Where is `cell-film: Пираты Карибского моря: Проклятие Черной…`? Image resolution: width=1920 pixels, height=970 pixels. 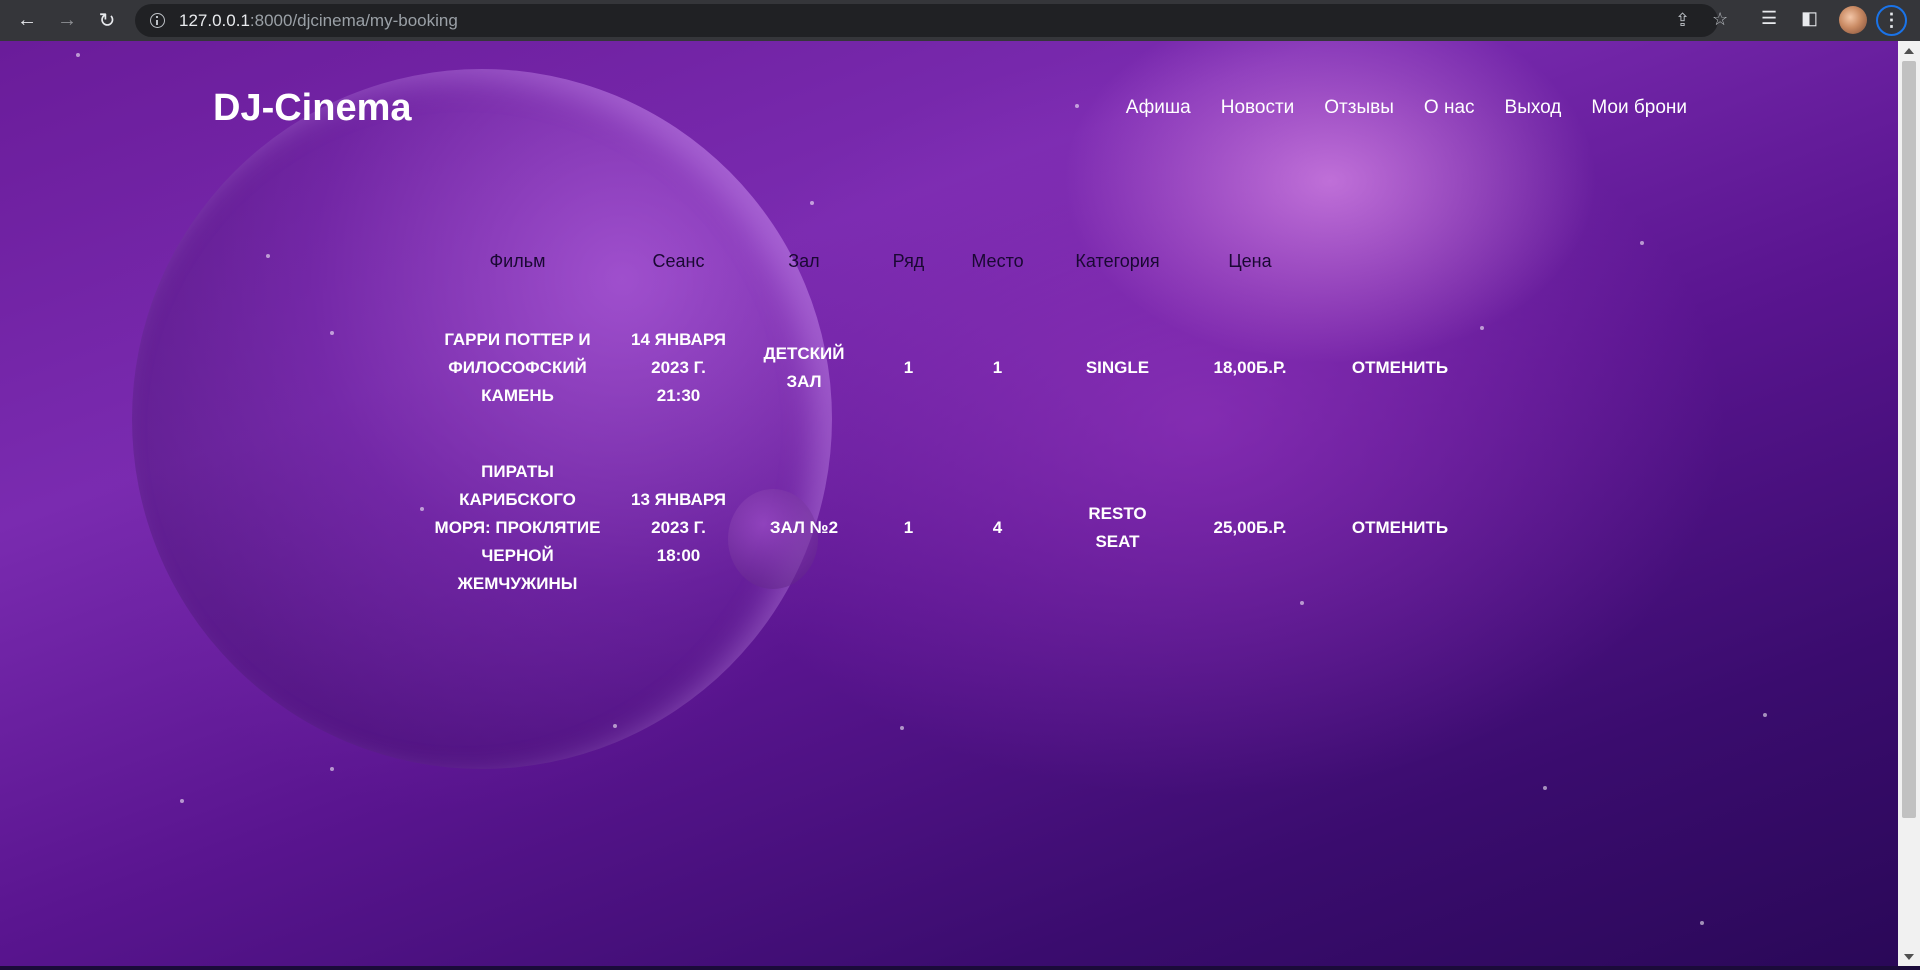 cell-film: Пираты Карибского моря: Проклятие Черной… is located at coordinates (517, 528).